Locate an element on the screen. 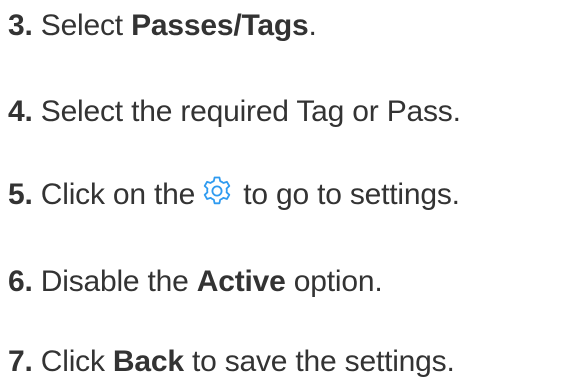 The width and height of the screenshot is (564, 391). step-7: 7. Click Back to save the settings. is located at coordinates (231, 362).